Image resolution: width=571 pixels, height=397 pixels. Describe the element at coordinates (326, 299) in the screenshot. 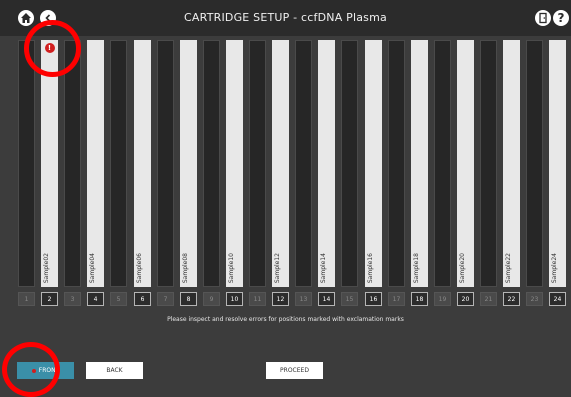

I see `position-number-14: 14` at that location.